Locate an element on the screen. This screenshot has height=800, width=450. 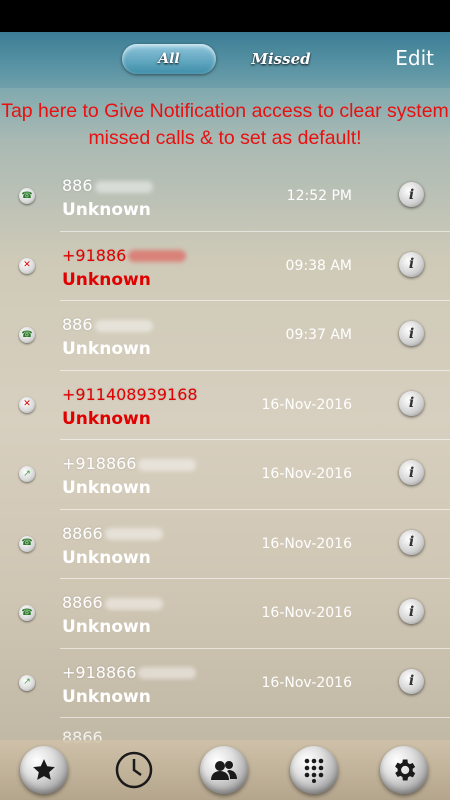
contacts-icon is located at coordinates (224, 770).